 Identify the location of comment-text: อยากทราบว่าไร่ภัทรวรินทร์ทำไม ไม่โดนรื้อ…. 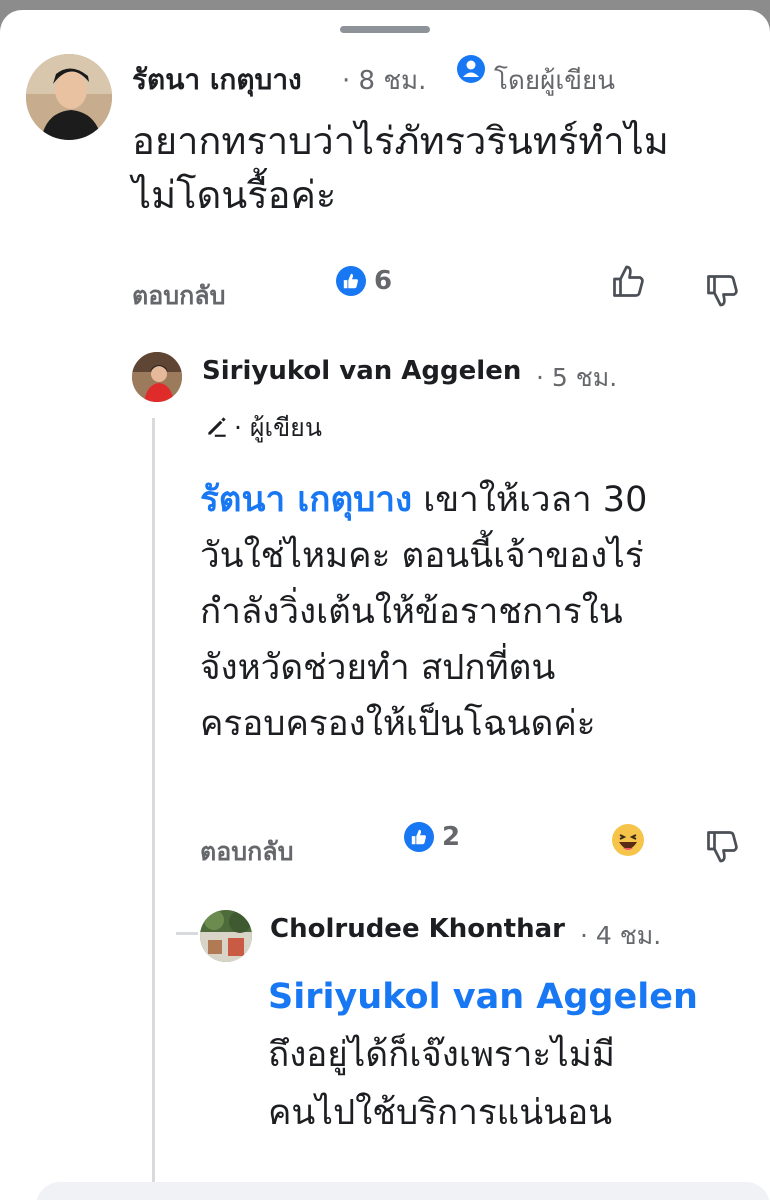
(400, 168).